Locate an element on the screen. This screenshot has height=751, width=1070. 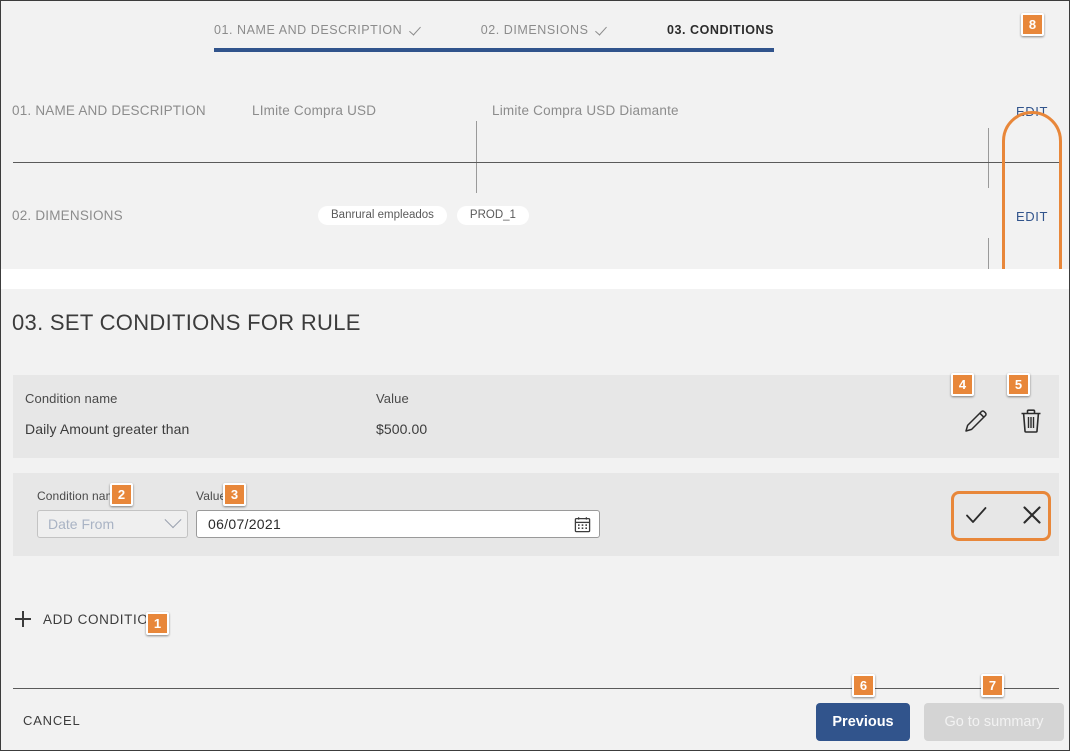
calendar-icon is located at coordinates (582, 524).